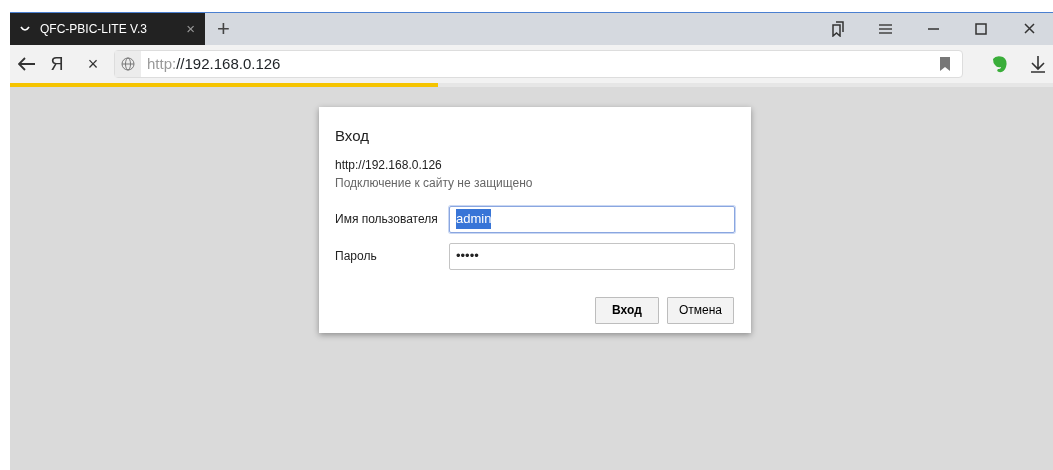 The width and height of the screenshot is (1053, 470). What do you see at coordinates (57, 64) in the screenshot?
I see `yandex-logo: Я` at bounding box center [57, 64].